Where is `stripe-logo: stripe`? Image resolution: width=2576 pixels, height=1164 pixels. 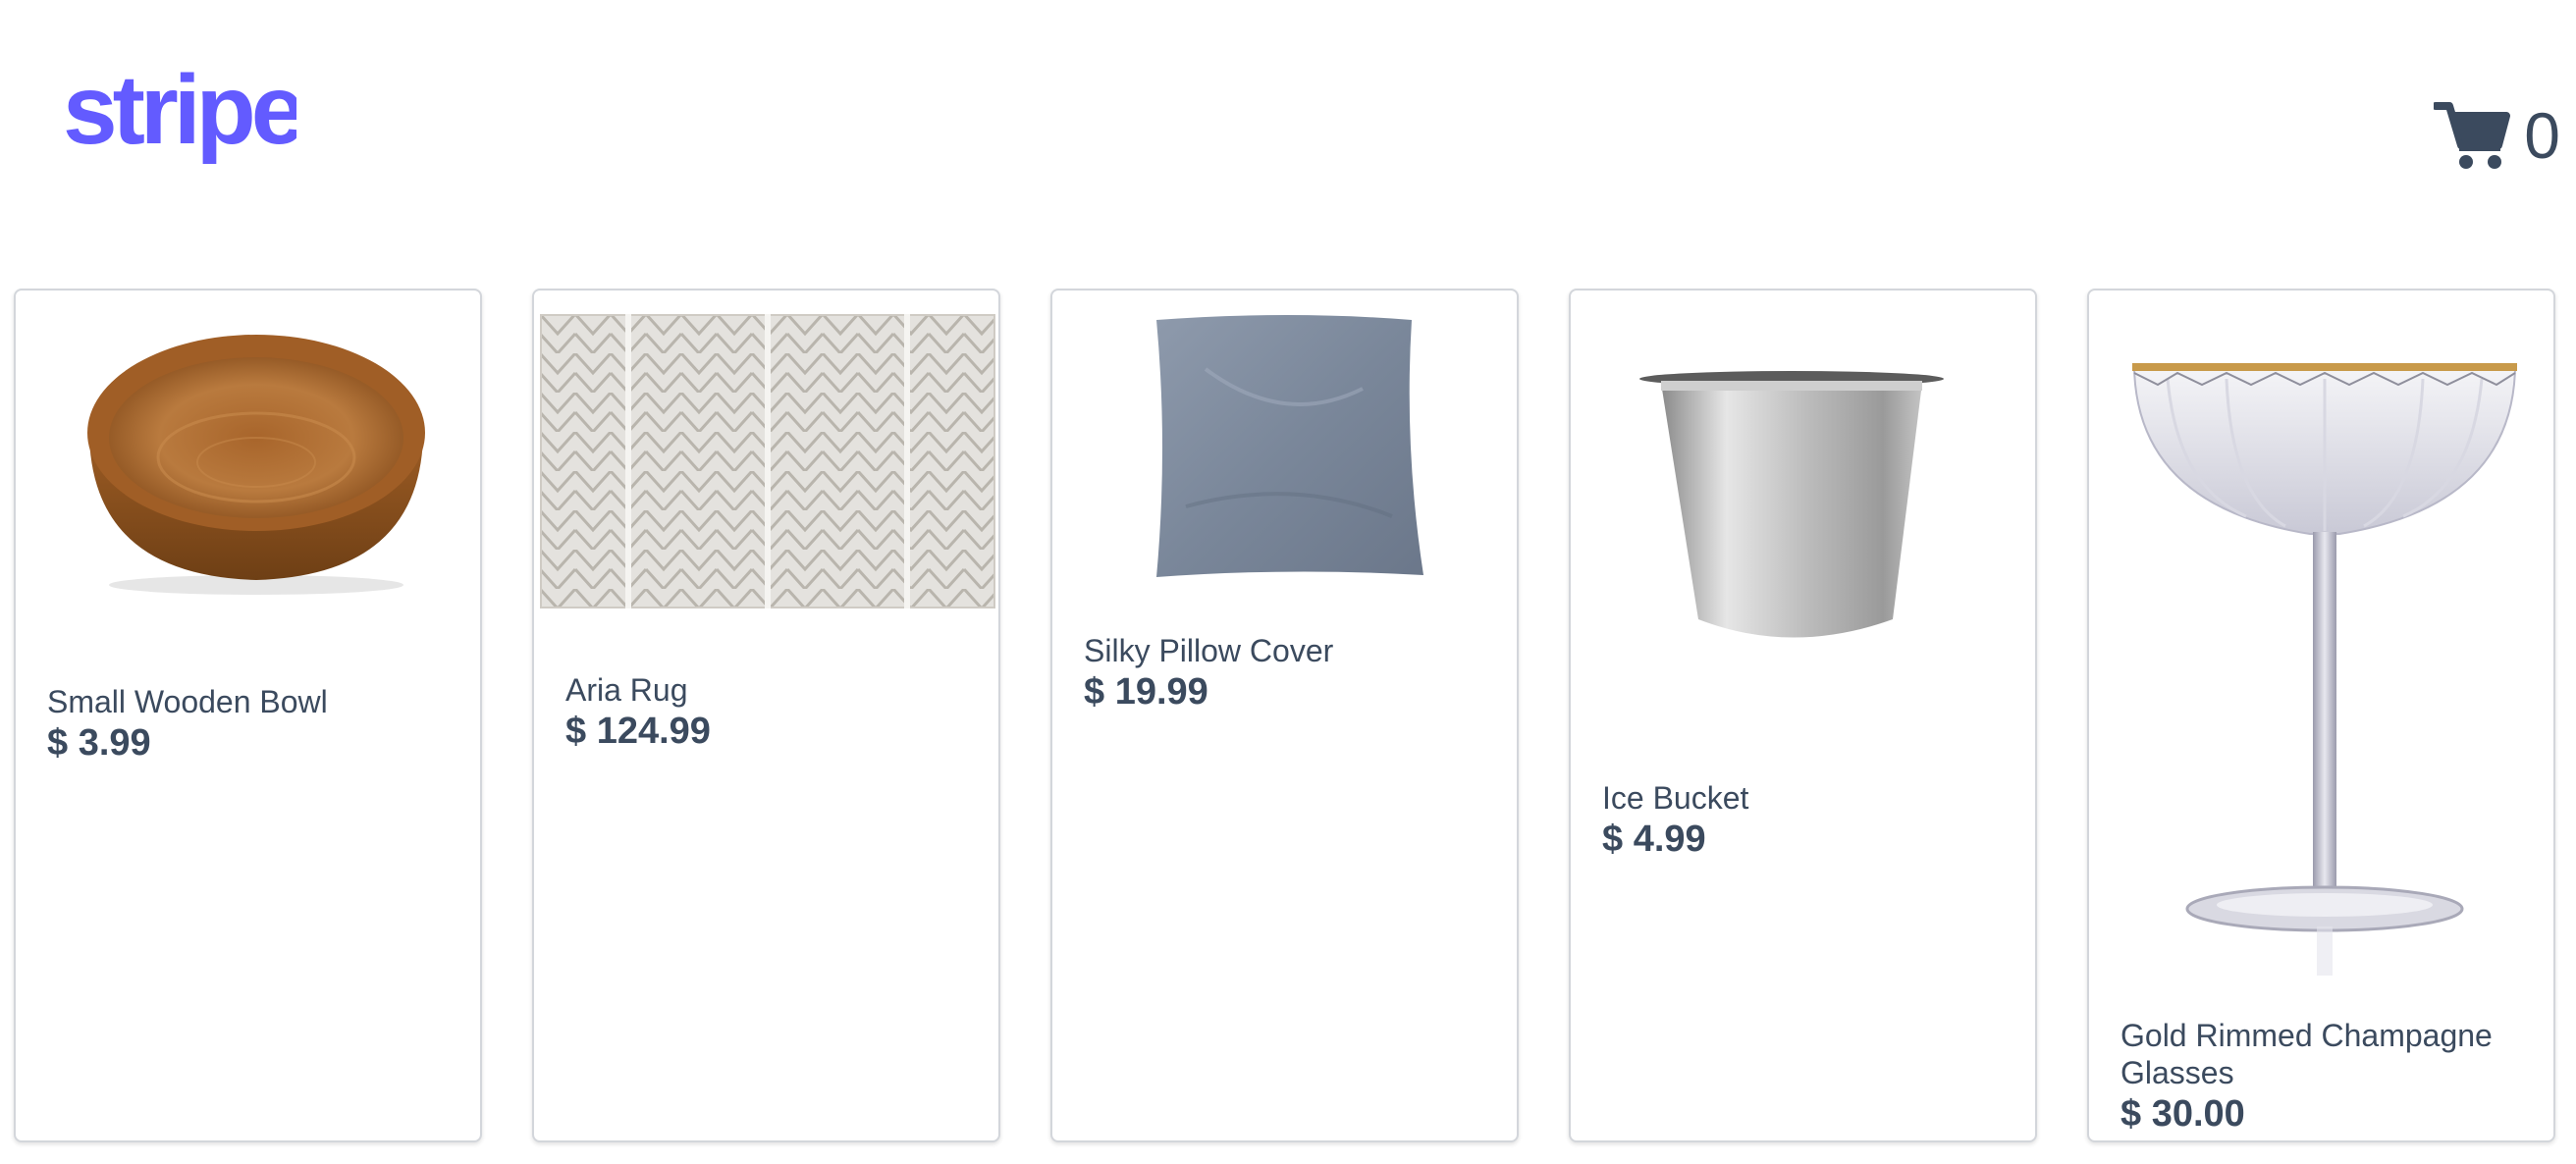 stripe-logo: stripe is located at coordinates (178, 118).